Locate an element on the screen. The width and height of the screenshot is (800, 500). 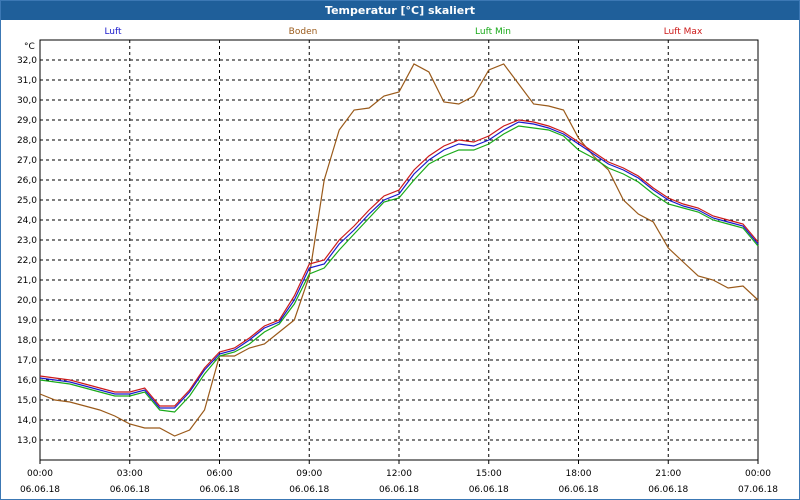
y-axis-label: °C is located at coordinates (29, 47).